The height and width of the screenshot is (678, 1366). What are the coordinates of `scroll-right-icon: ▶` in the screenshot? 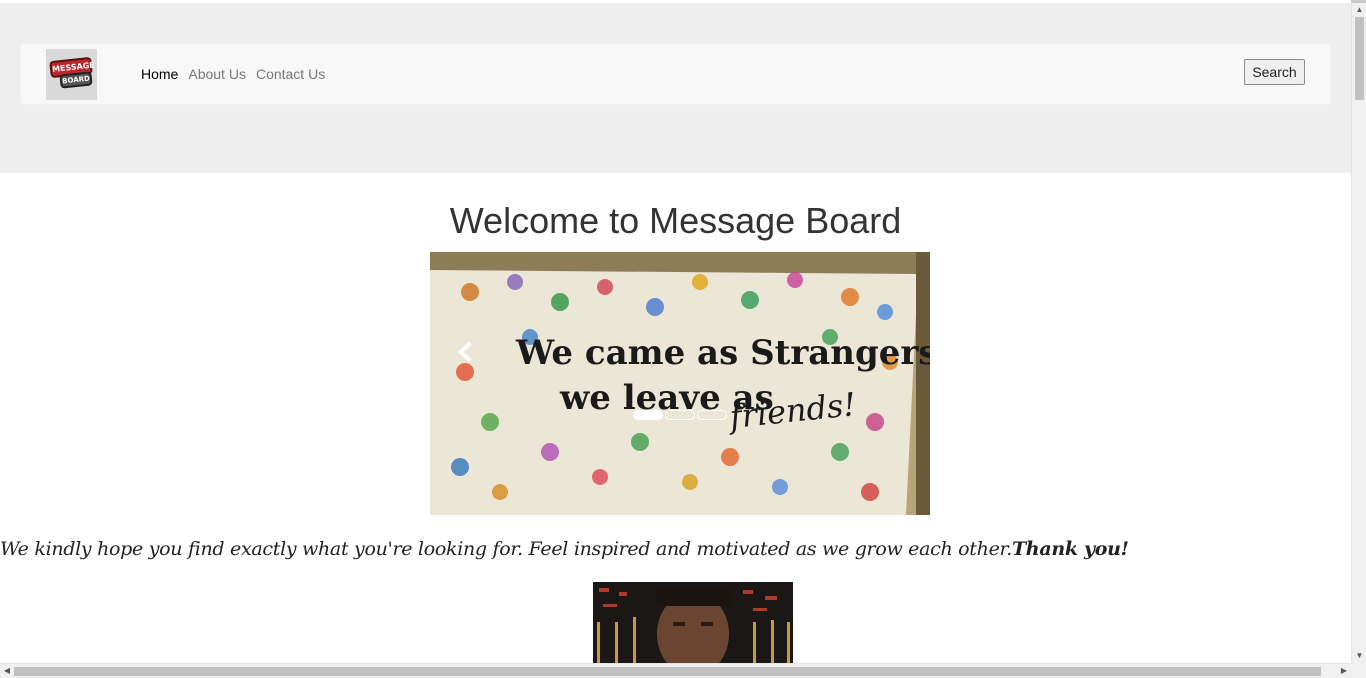 It's located at (1344, 671).